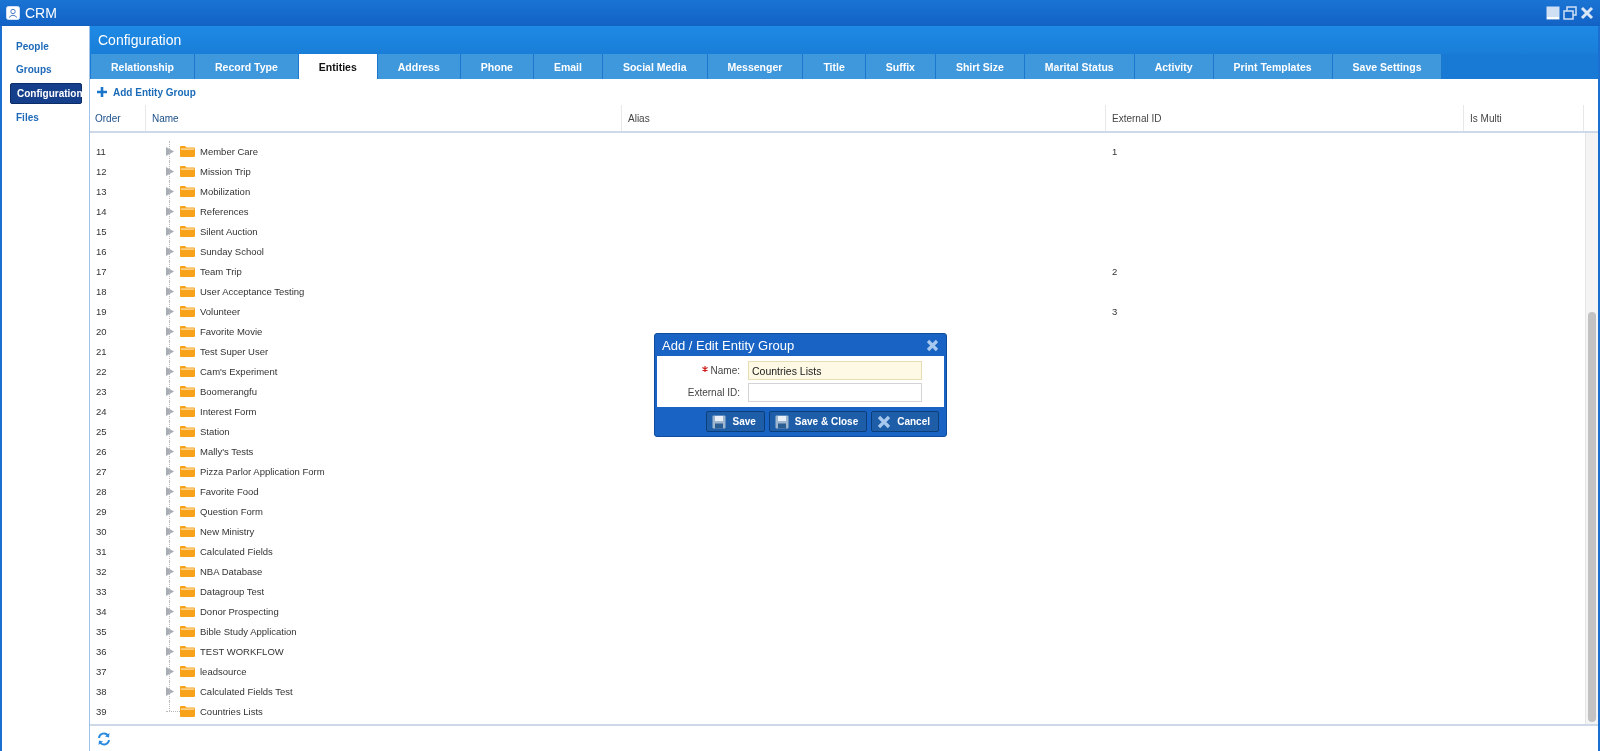 The width and height of the screenshot is (1600, 751). Describe the element at coordinates (246, 691) in the screenshot. I see `name-cell: Calculated Fields Test` at that location.